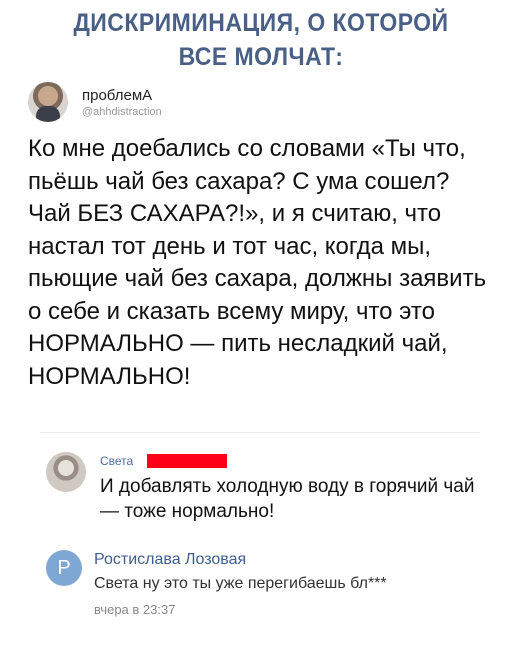  I want to click on post-author-handle: @ahhdistraction, so click(122, 112).